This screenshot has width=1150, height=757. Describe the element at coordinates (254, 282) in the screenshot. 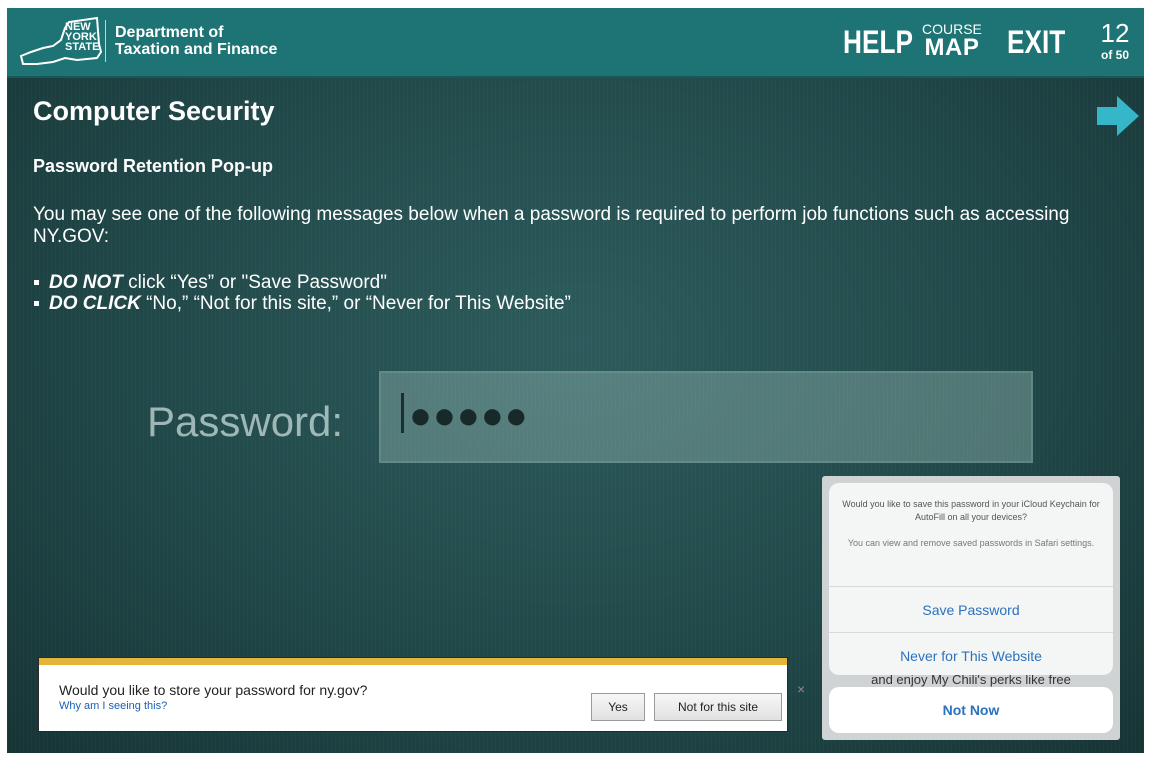

I see `bullet-text: click “Yes” or "Save Password"` at that location.